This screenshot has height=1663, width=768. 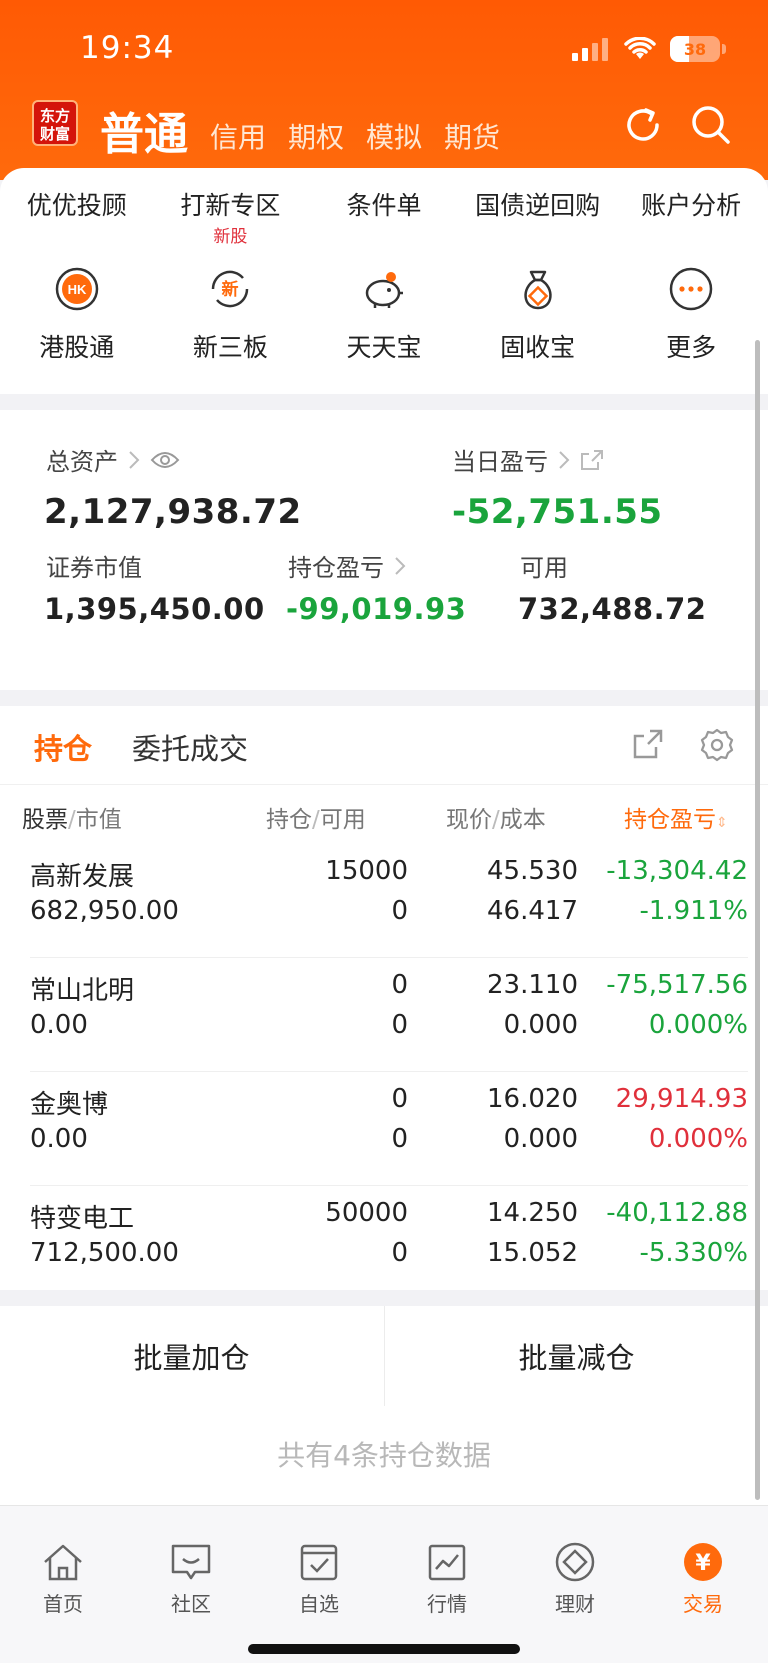 I want to click on settings-gear-icon, so click(x=717, y=745).